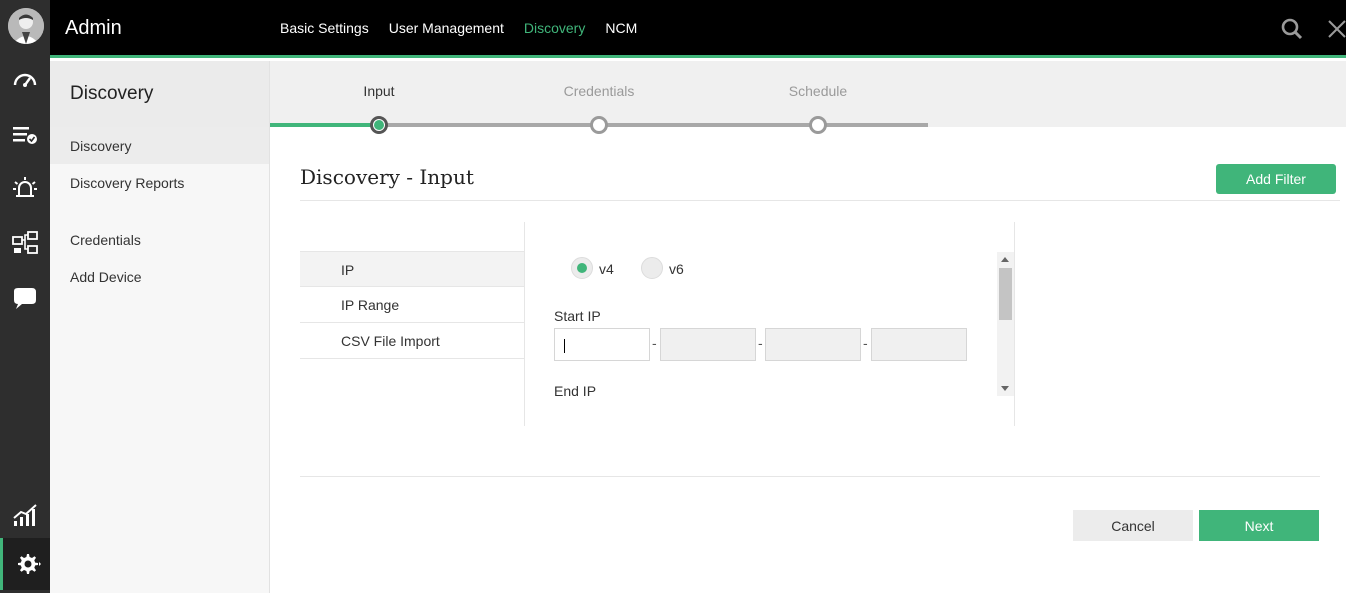 This screenshot has height=593, width=1346. I want to click on alarm-icon, so click(25, 188).